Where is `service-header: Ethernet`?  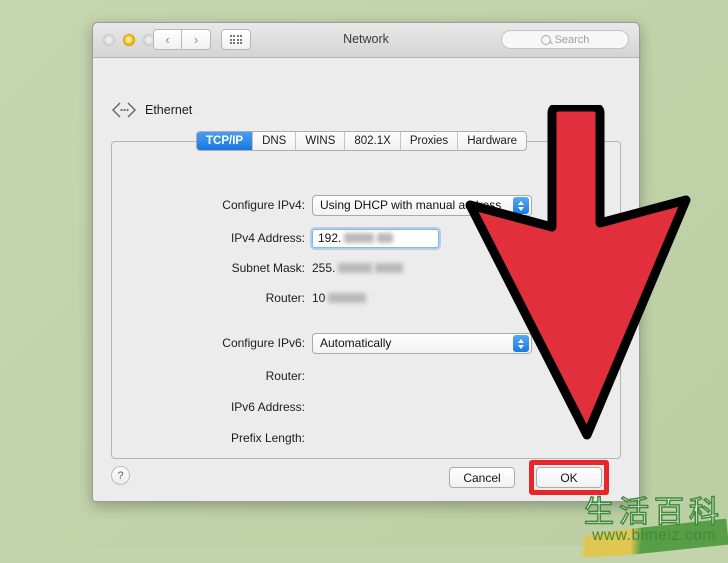
service-header: Ethernet is located at coordinates (151, 110).